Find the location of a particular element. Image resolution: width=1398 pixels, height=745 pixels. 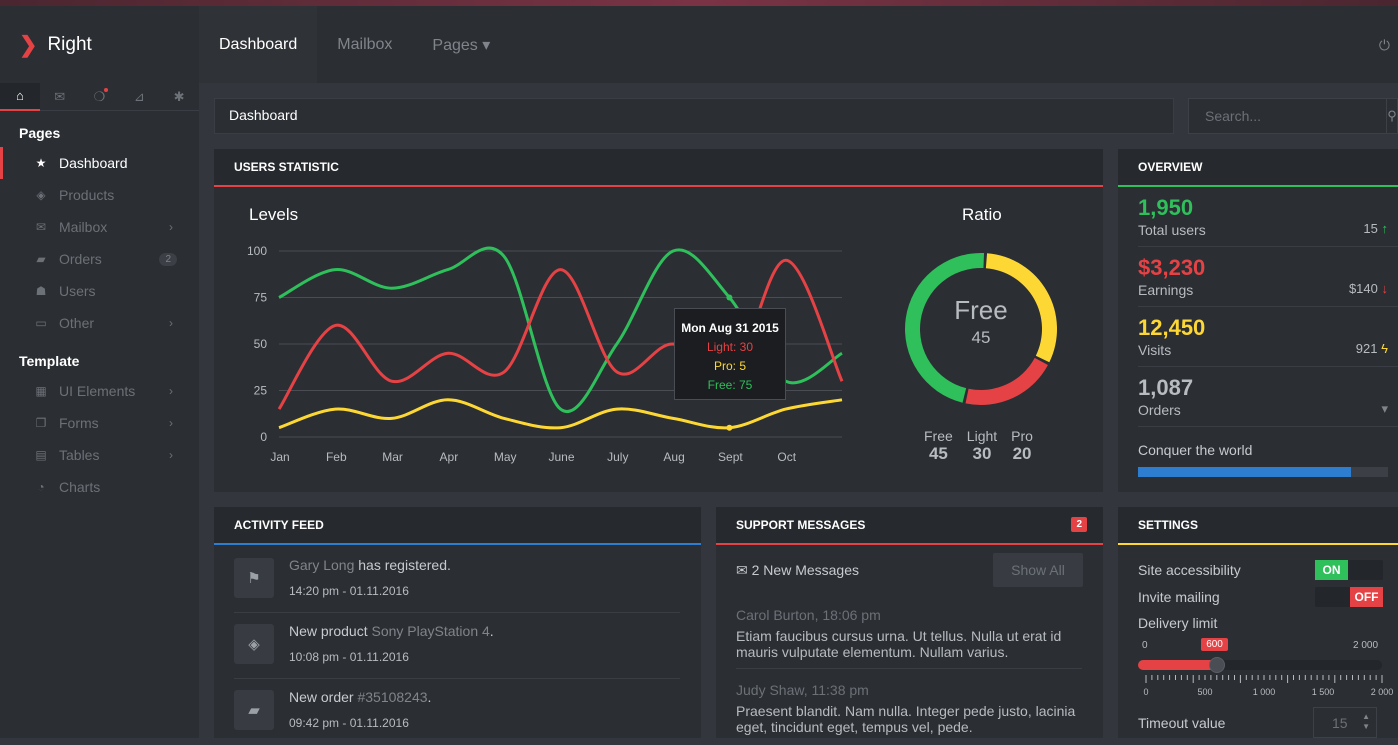

activity-link: Sony PlayStation 4 is located at coordinates (430, 631).